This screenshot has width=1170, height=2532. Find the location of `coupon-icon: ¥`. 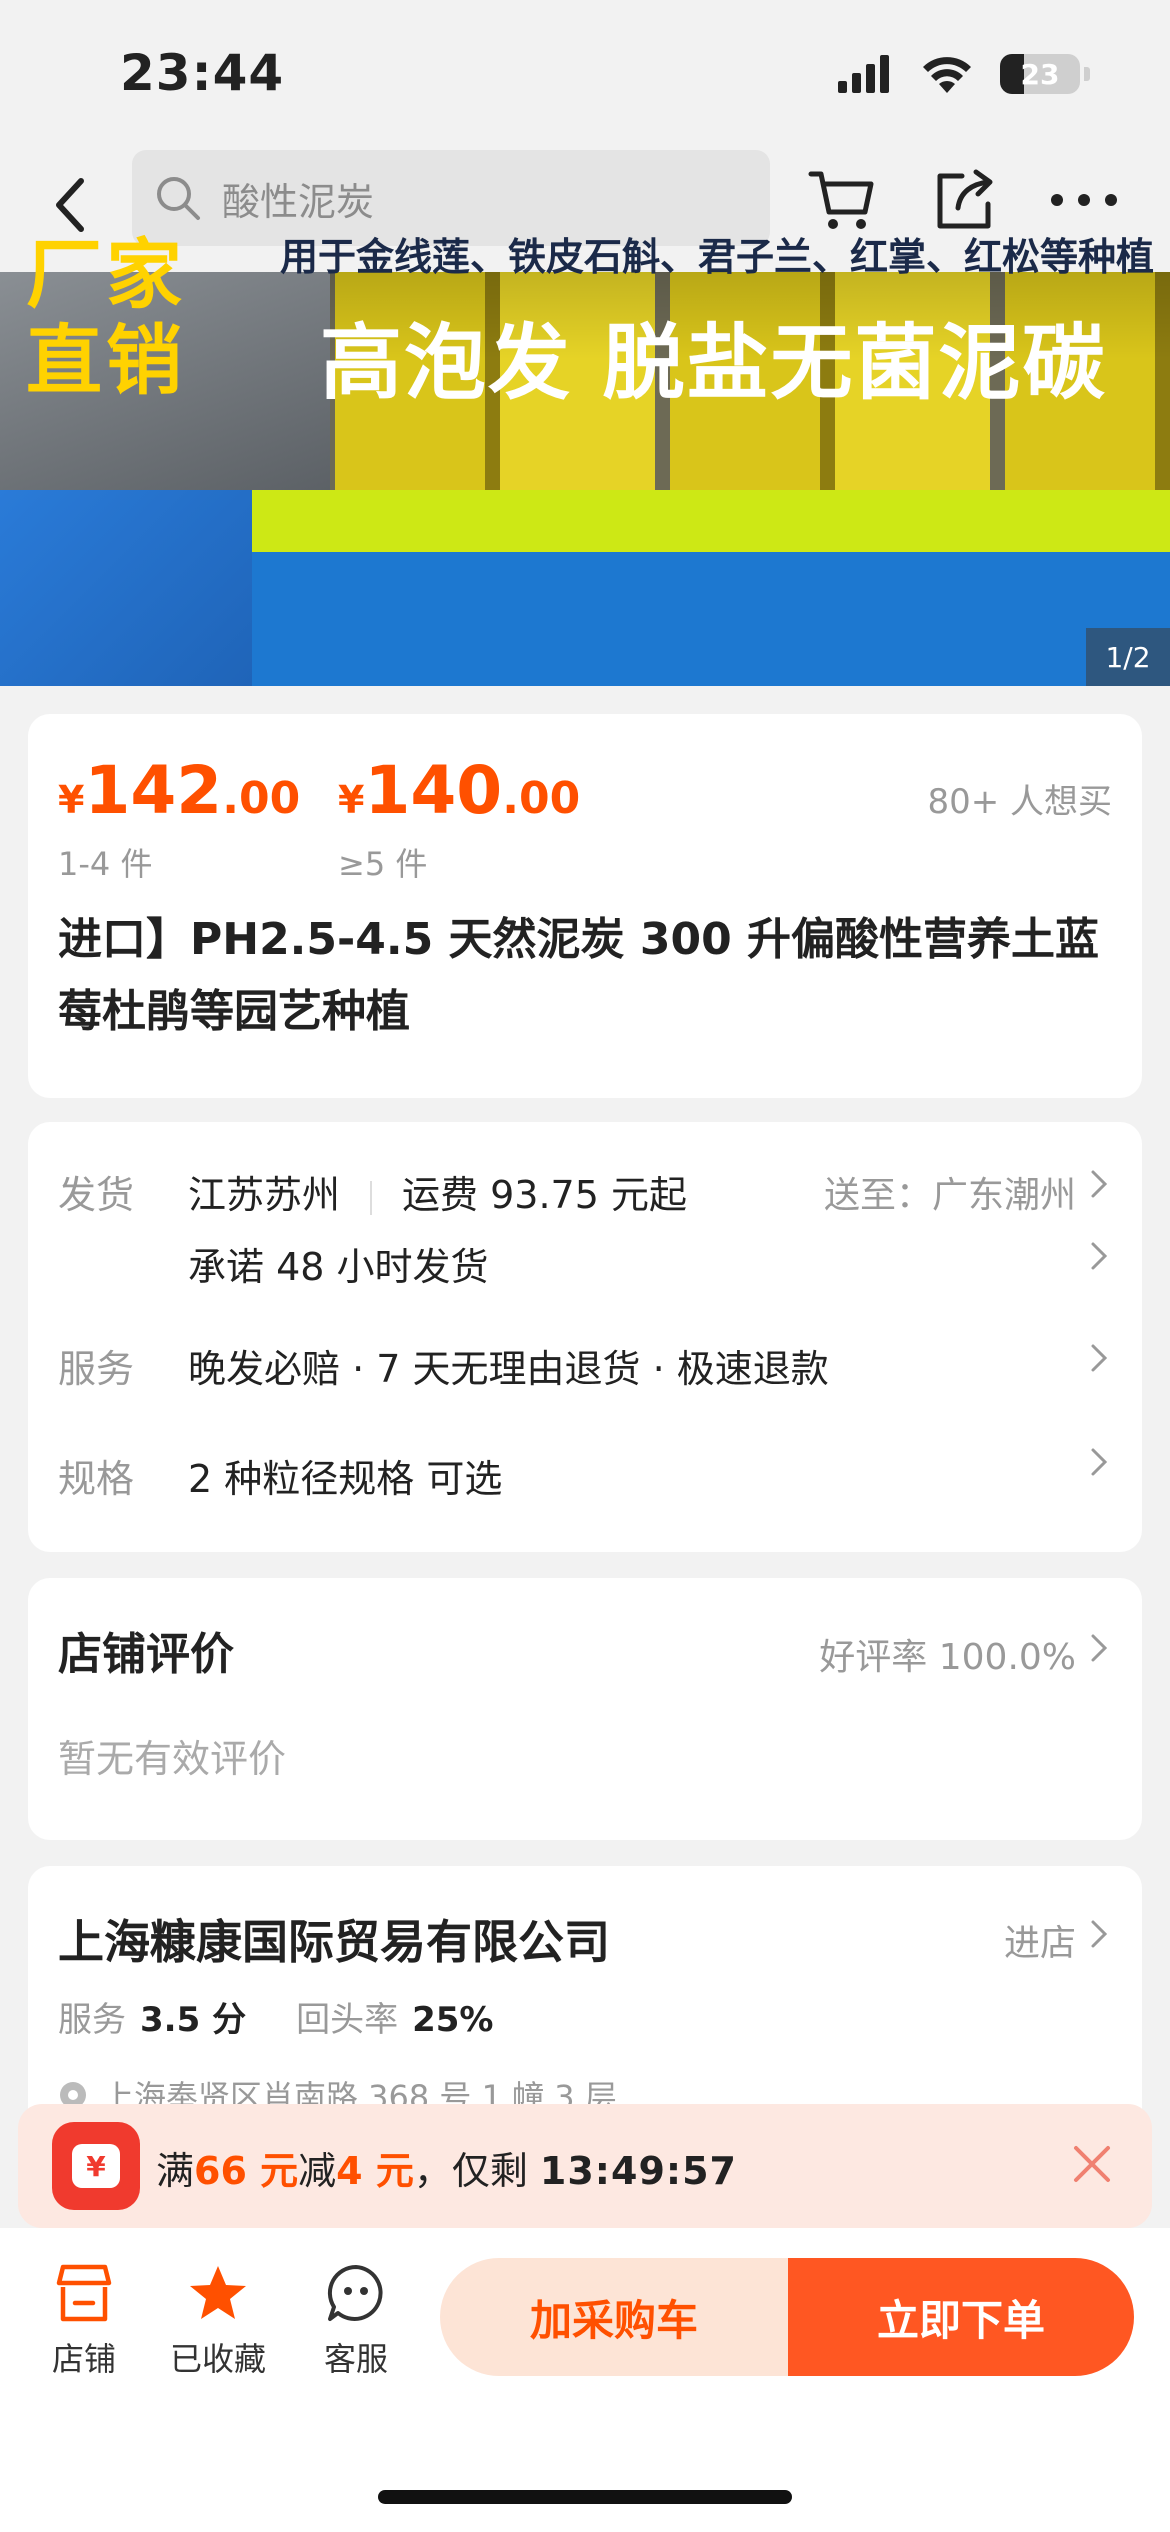

coupon-icon: ¥ is located at coordinates (96, 2166).